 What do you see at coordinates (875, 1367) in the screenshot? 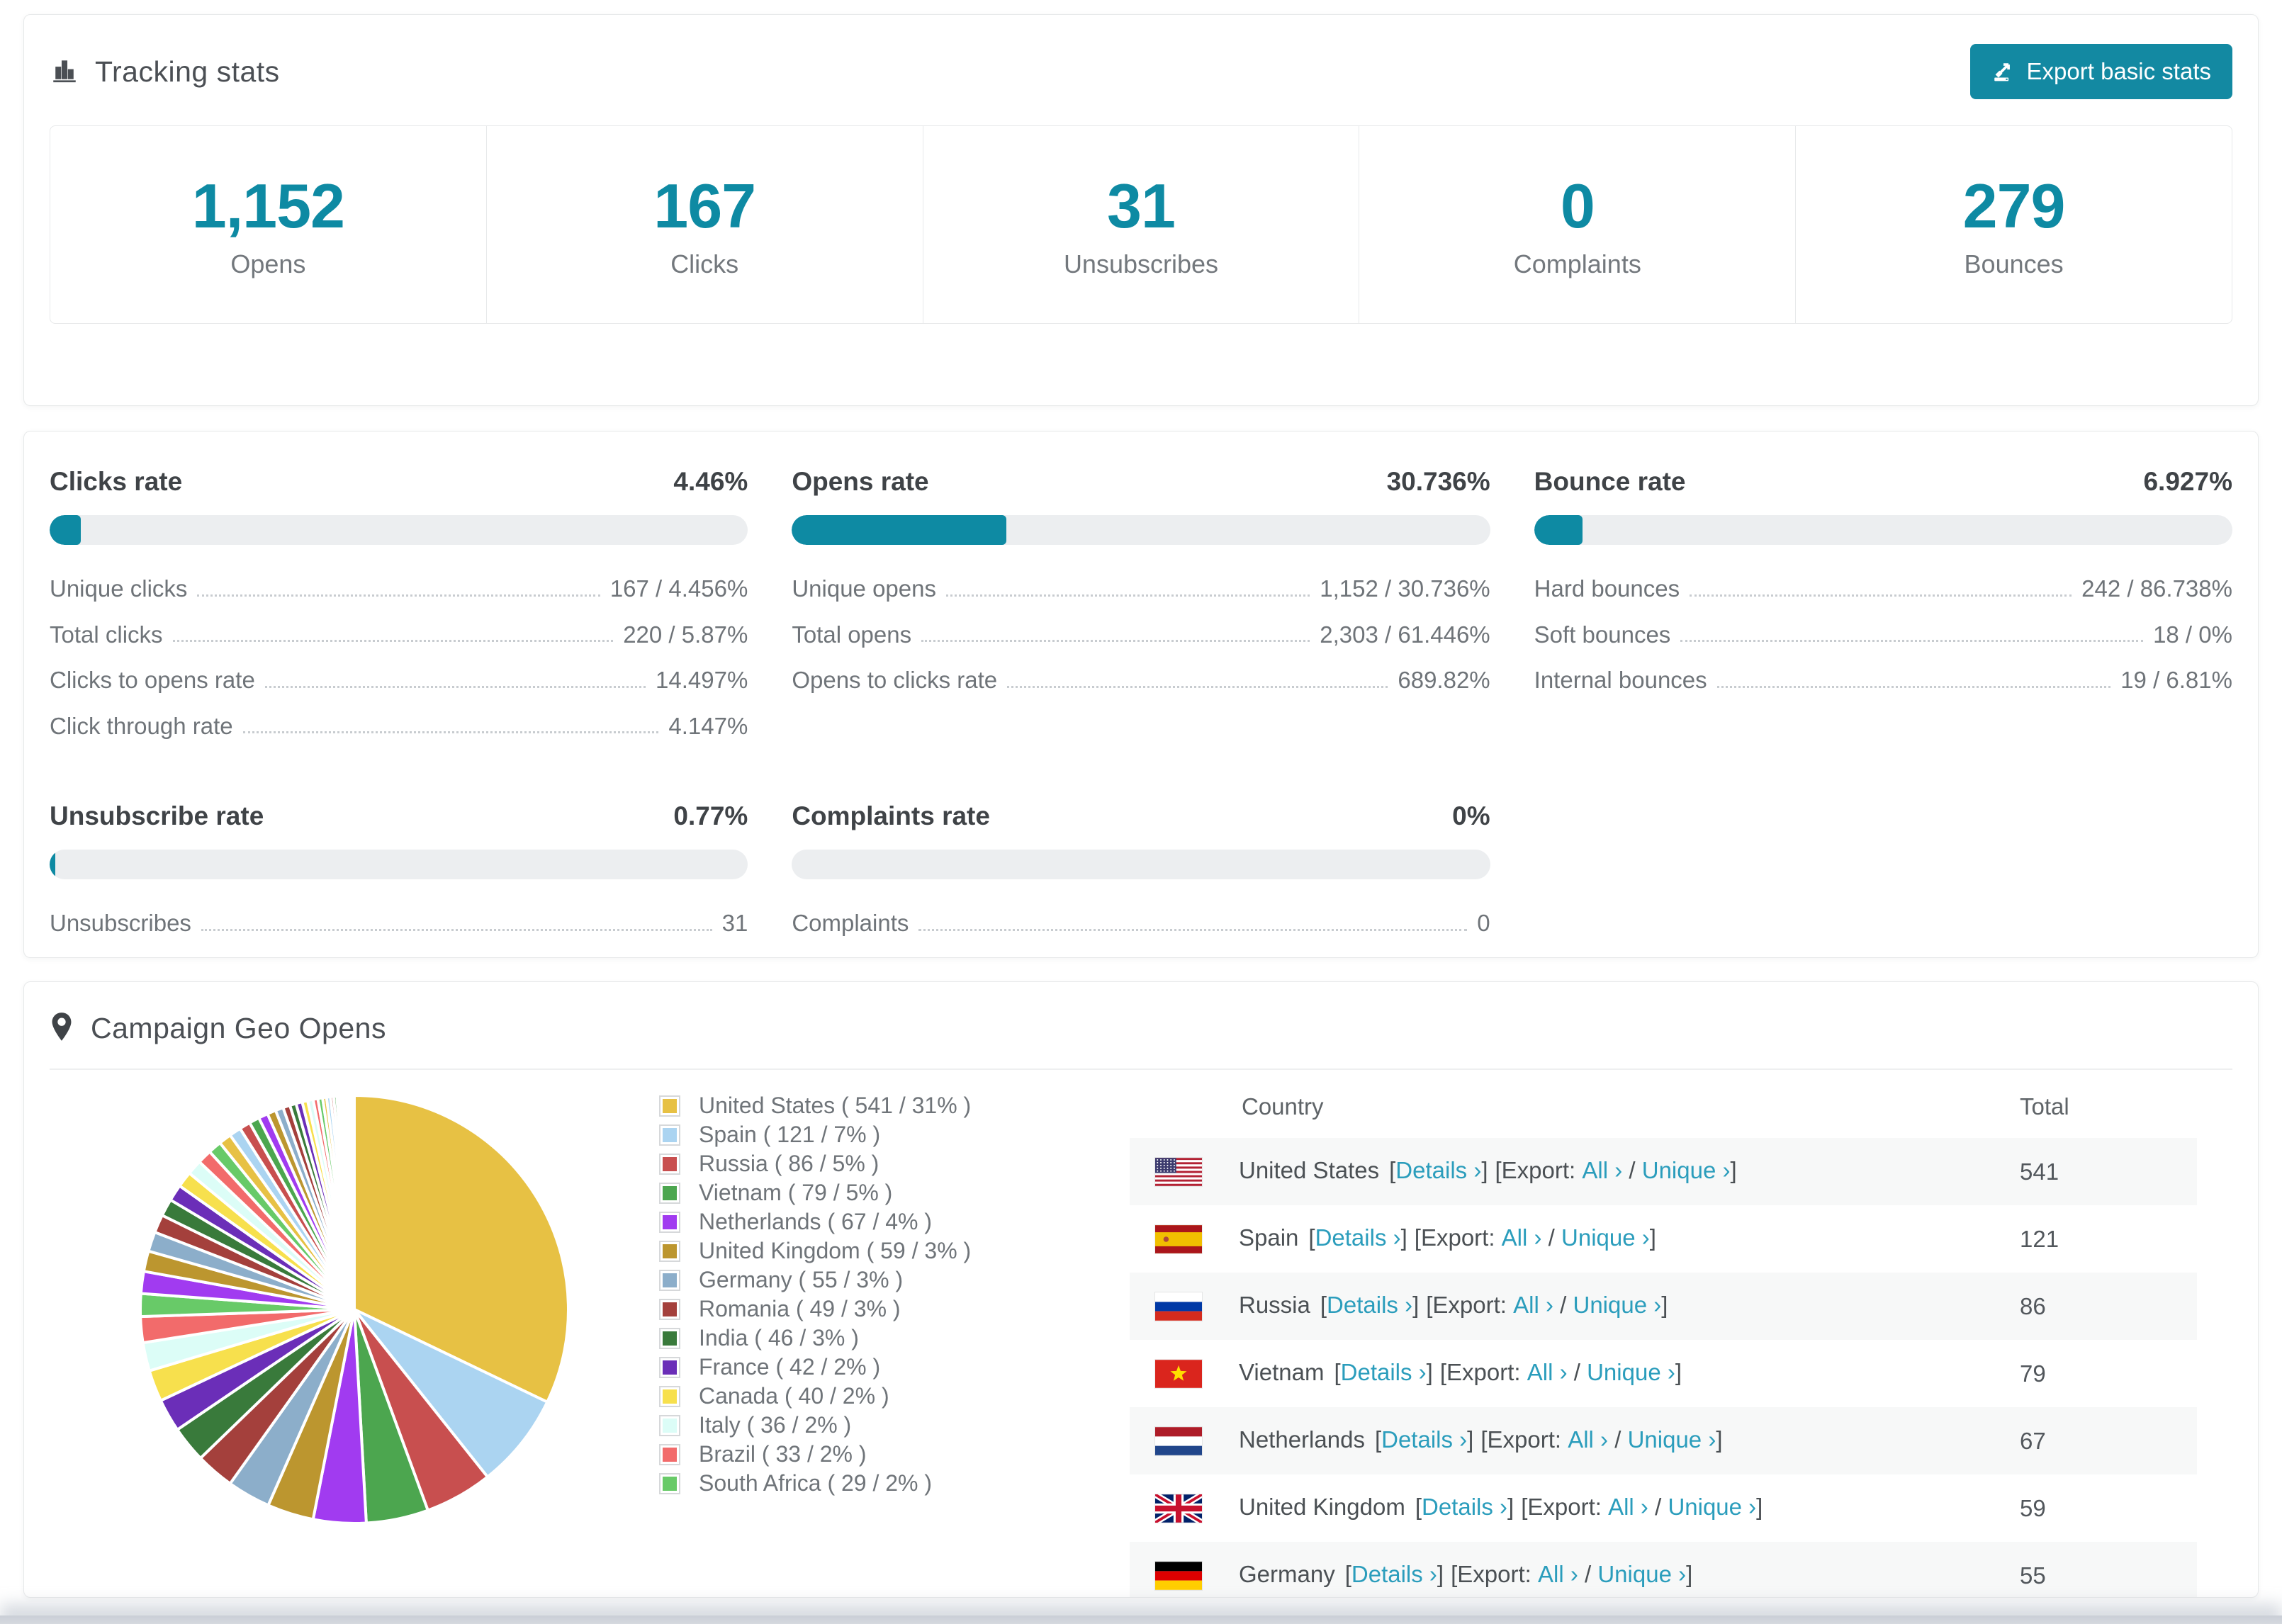
I see `legend-item: France ( 42 / 2% )` at bounding box center [875, 1367].